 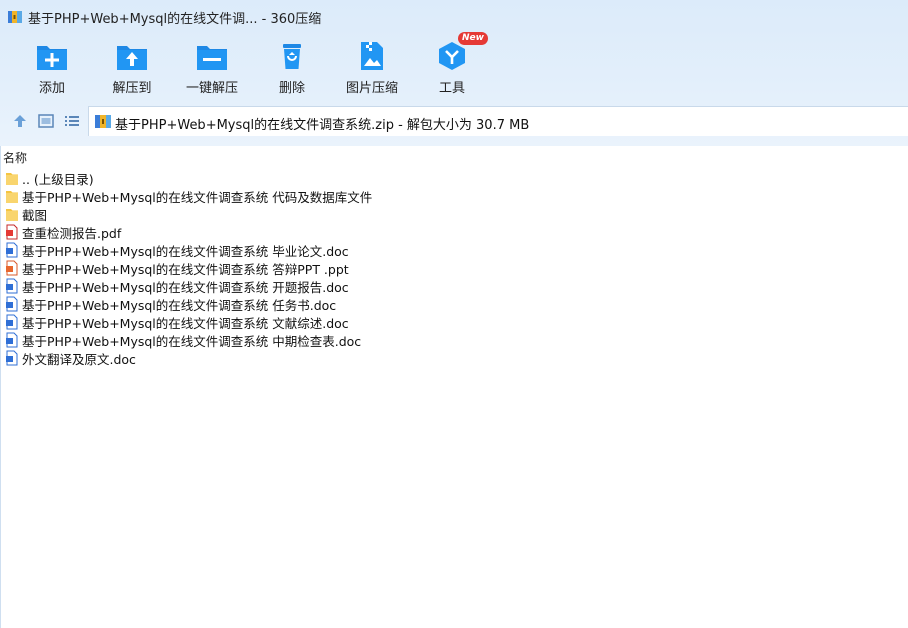 I want to click on main-toolbar: 添加 解压到 一键解压 删除 图片压缩 New 工具, so click(x=454, y=65).